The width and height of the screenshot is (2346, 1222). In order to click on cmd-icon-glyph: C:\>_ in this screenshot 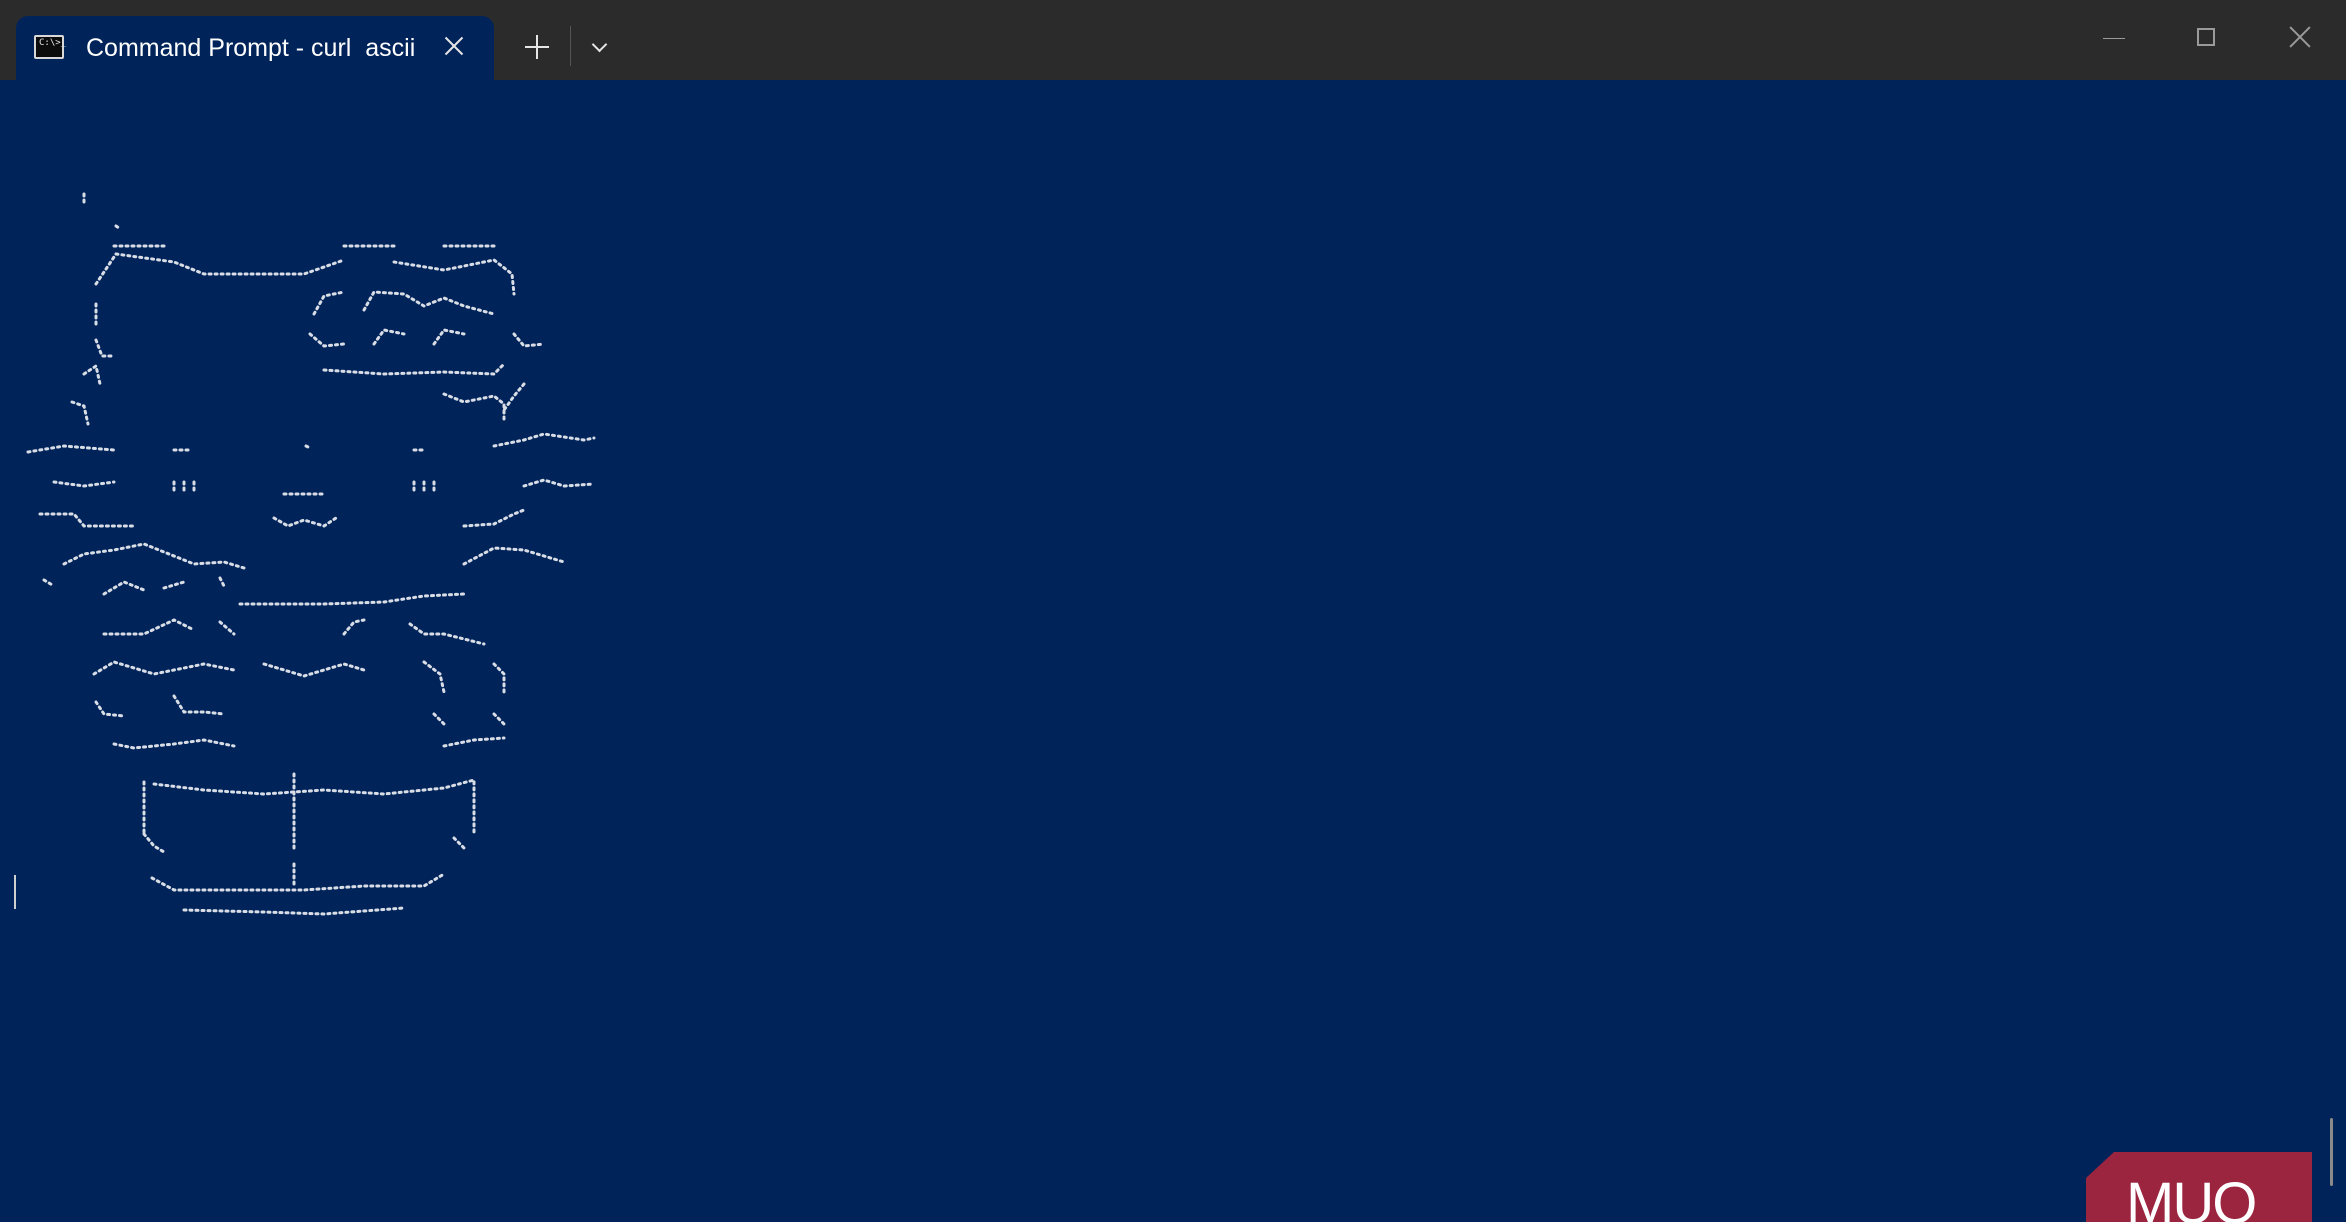, I will do `click(53, 43)`.